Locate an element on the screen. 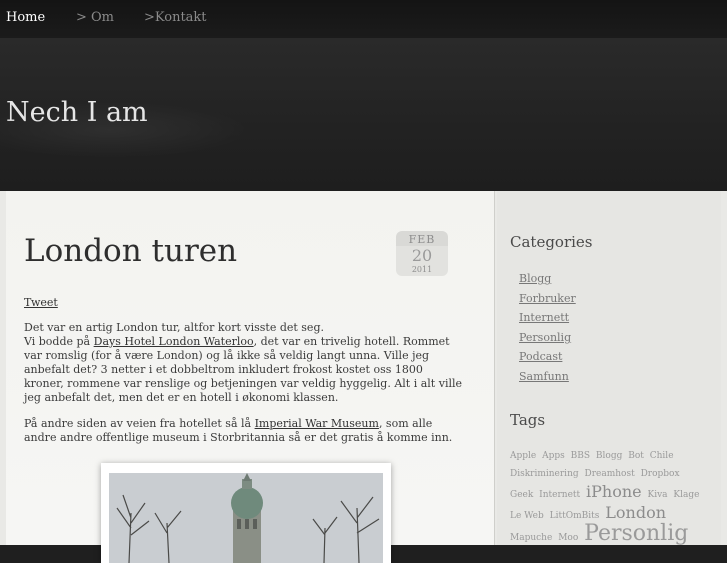 This screenshot has width=727, height=563. museum-photo-illustration is located at coordinates (246, 518).